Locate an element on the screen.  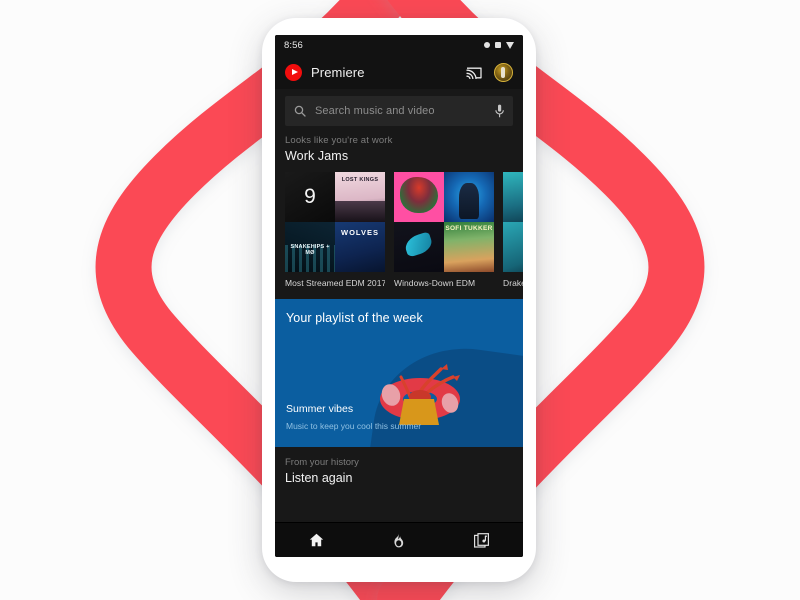
album-art-tile: 9 is located at coordinates (310, 197).